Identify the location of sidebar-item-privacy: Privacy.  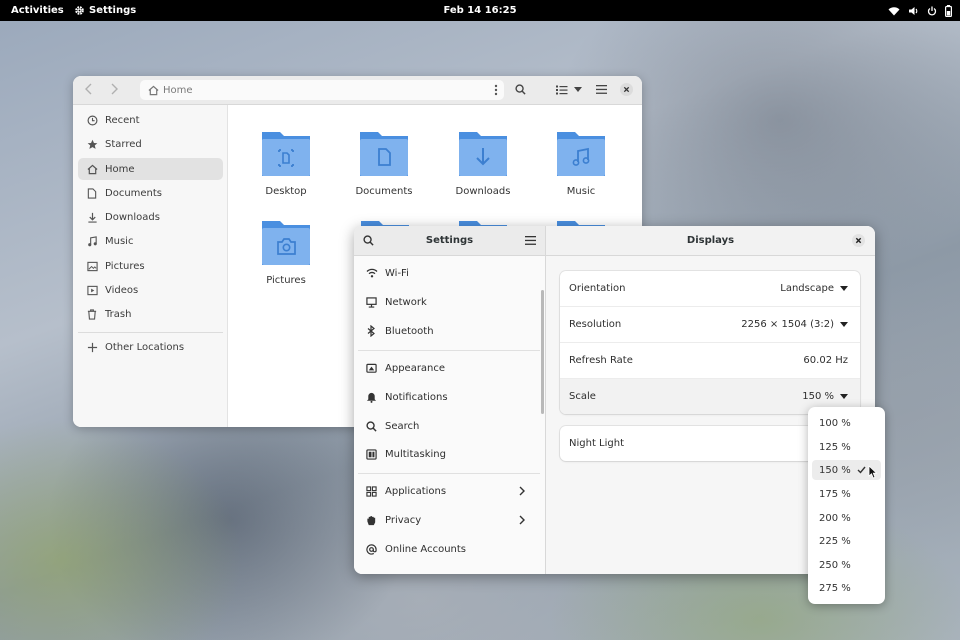
(449, 520).